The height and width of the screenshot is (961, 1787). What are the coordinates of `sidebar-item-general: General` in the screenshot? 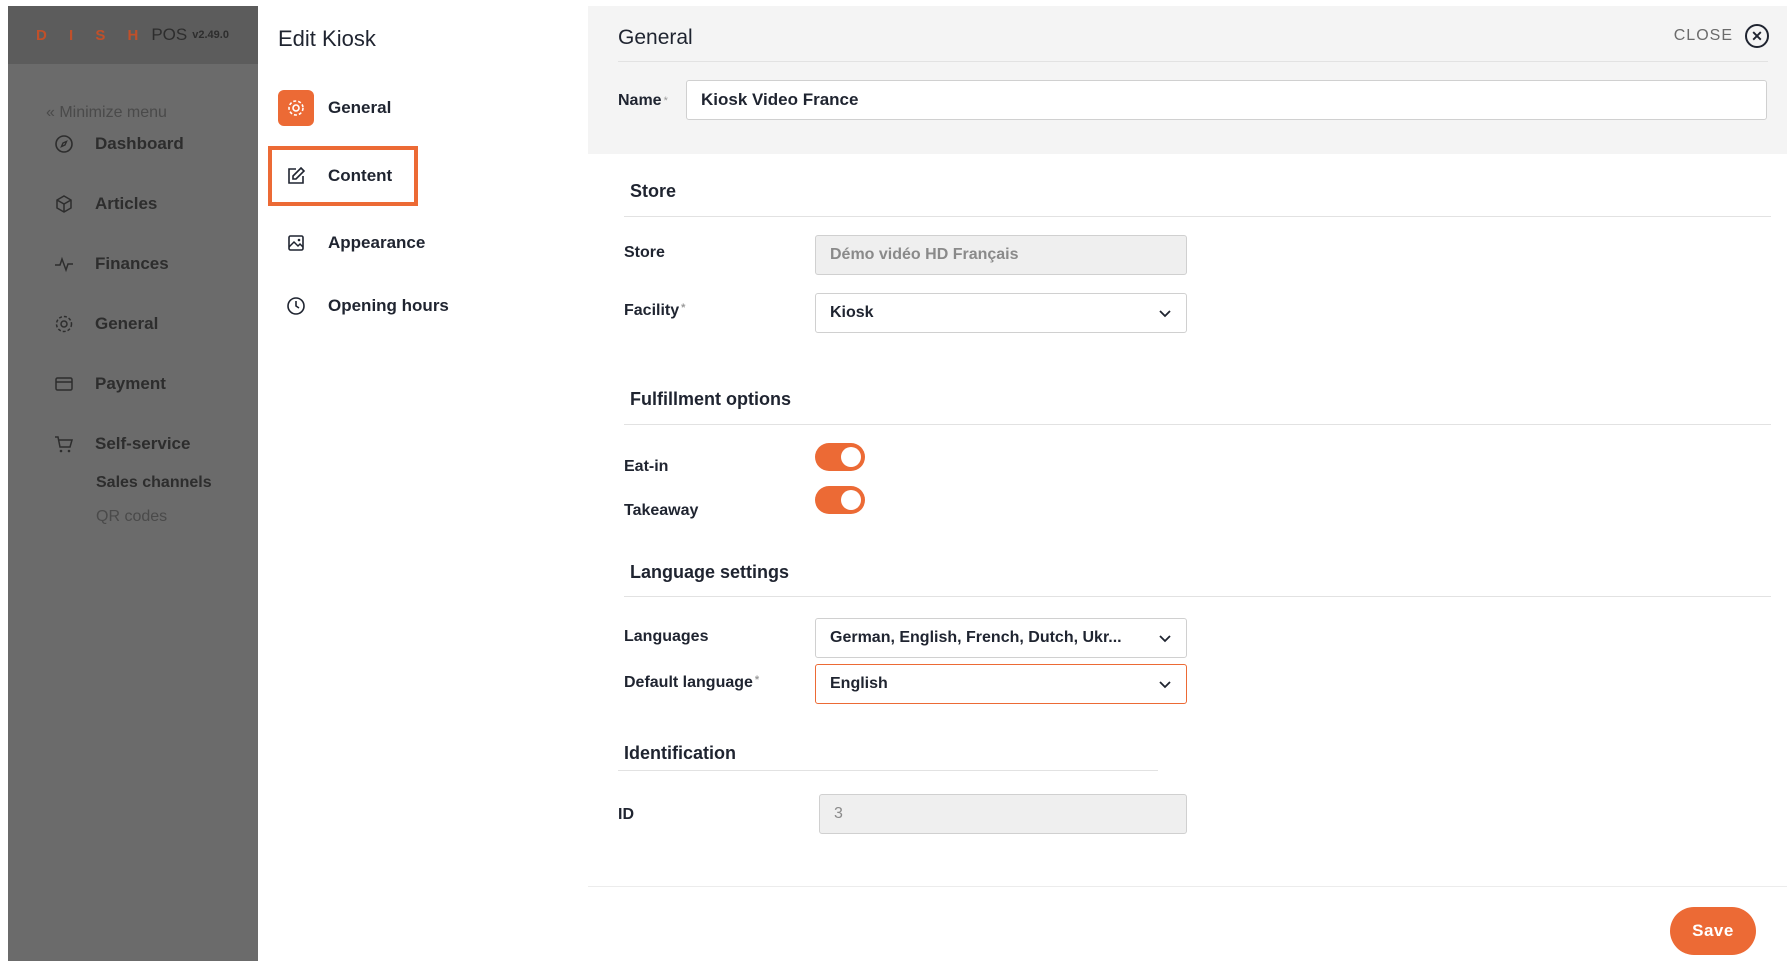 It's located at (105, 324).